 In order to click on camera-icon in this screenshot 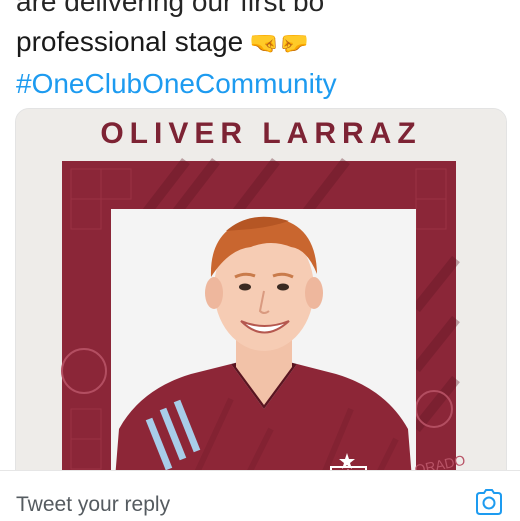, I will do `click(489, 502)`.